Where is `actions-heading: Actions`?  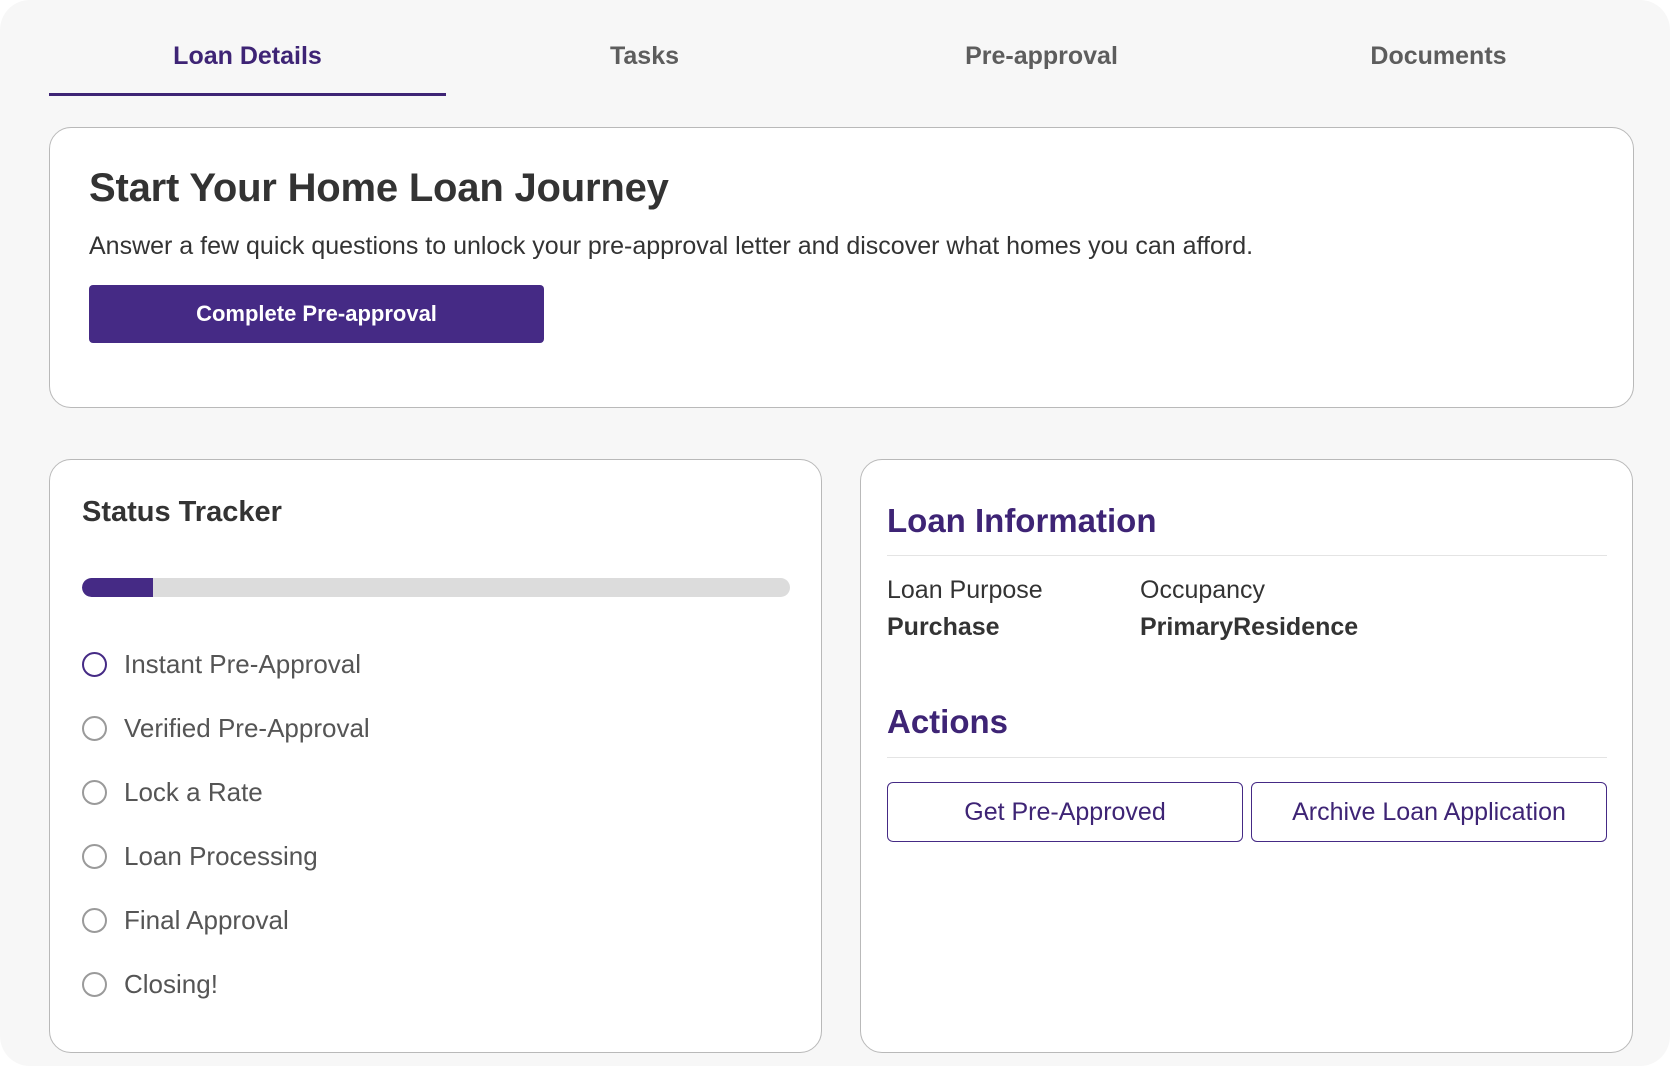
actions-heading: Actions is located at coordinates (948, 721).